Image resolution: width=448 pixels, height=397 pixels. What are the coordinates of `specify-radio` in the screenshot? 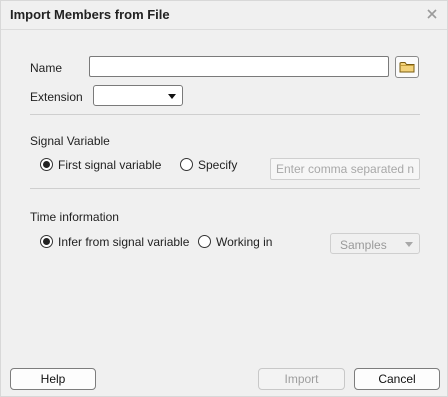 It's located at (186, 164).